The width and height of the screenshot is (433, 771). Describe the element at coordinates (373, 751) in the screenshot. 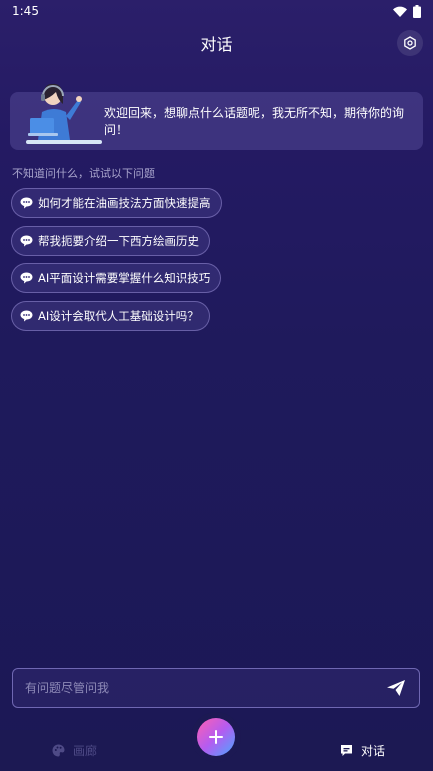

I see `nav-chat-label: 对话` at that location.